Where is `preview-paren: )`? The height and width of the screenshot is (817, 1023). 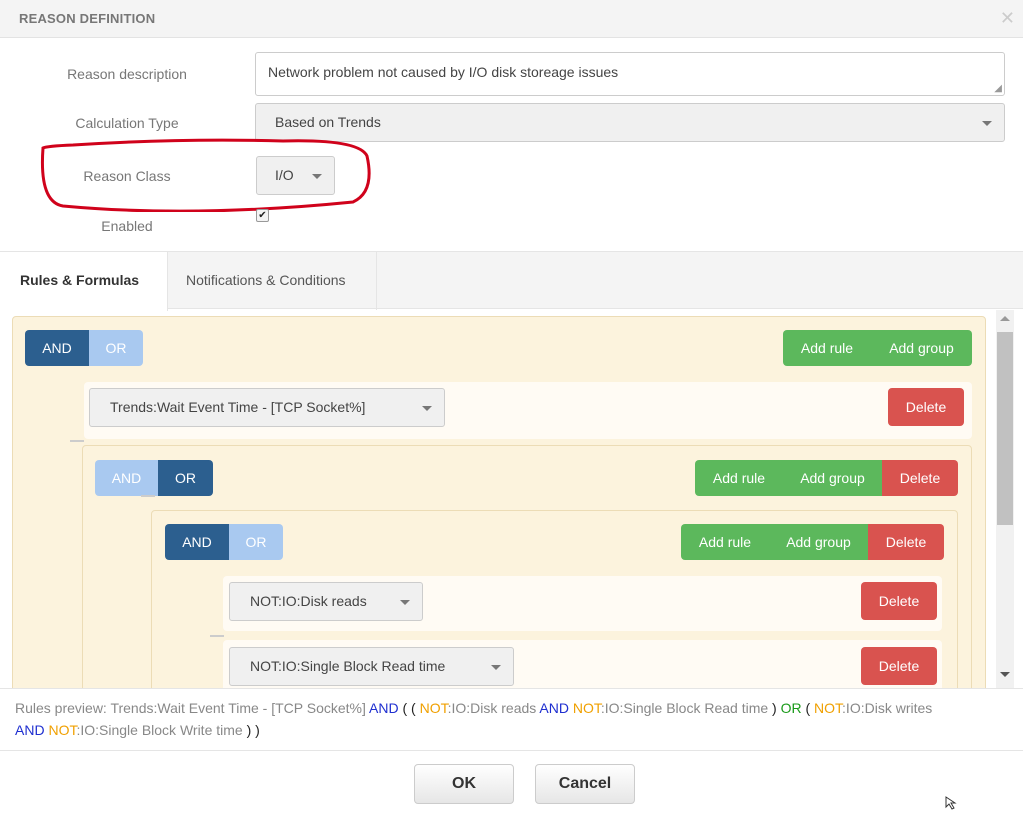
preview-paren: ) is located at coordinates (776, 708).